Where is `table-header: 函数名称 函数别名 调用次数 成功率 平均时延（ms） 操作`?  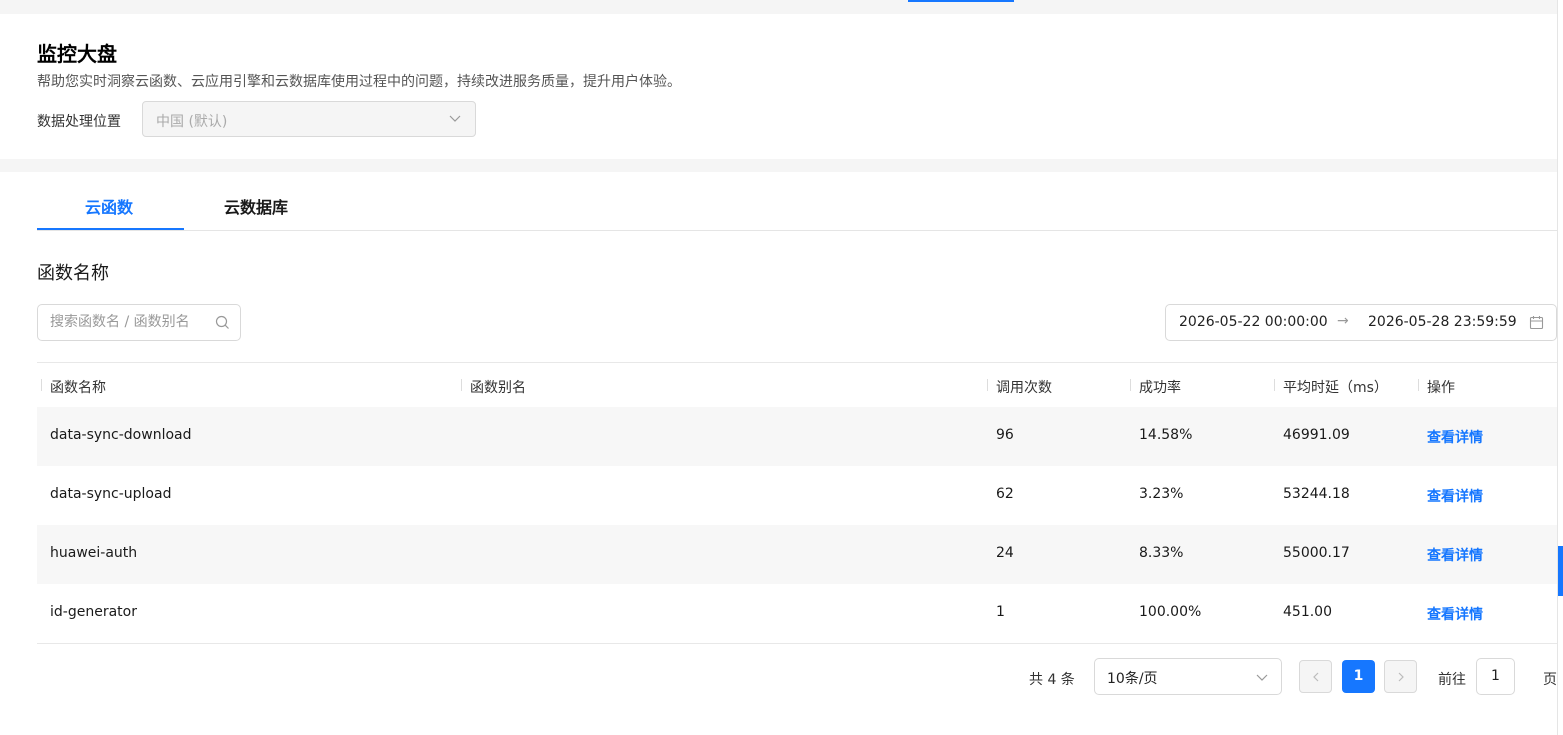
table-header: 函数名称 函数别名 调用次数 成功率 平均时延（ms） 操作 is located at coordinates (797, 384).